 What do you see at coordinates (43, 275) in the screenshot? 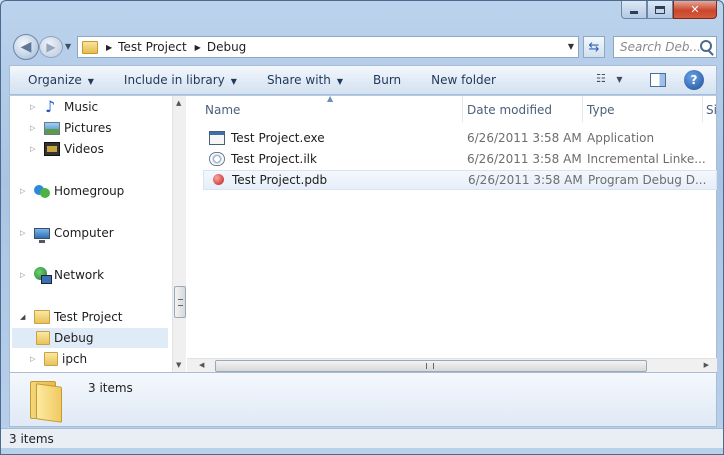
I see `network-icon` at bounding box center [43, 275].